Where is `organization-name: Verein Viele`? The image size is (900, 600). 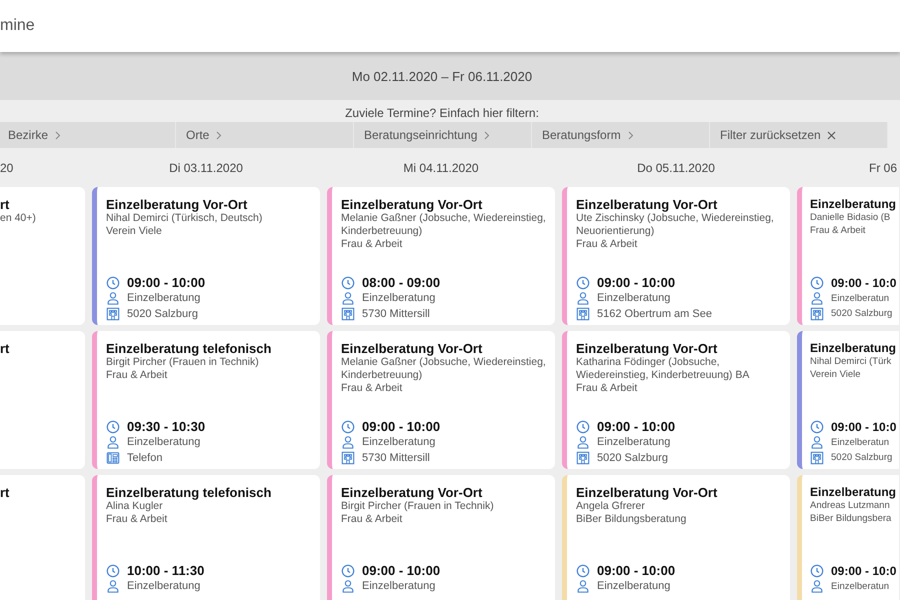 organization-name: Verein Viele is located at coordinates (835, 374).